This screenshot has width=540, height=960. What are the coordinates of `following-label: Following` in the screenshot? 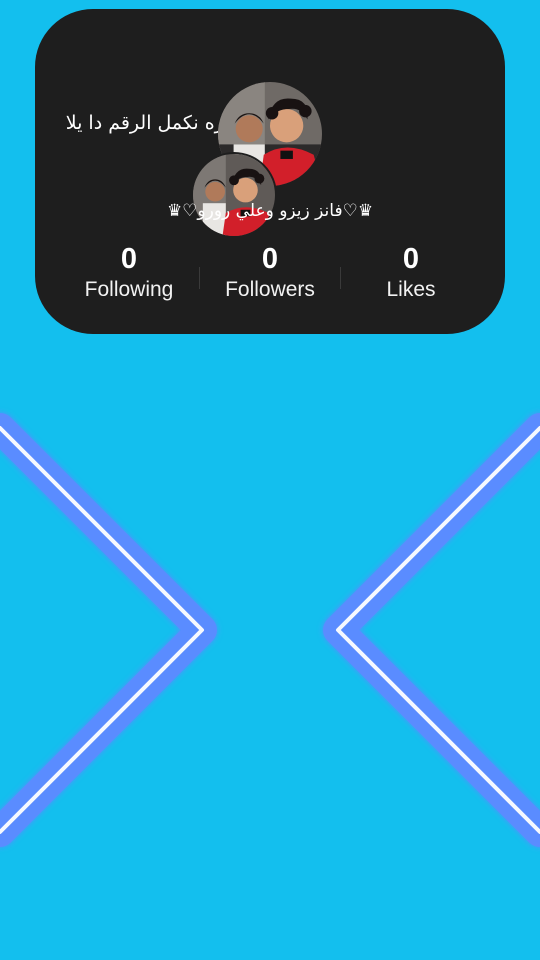 It's located at (129, 289).